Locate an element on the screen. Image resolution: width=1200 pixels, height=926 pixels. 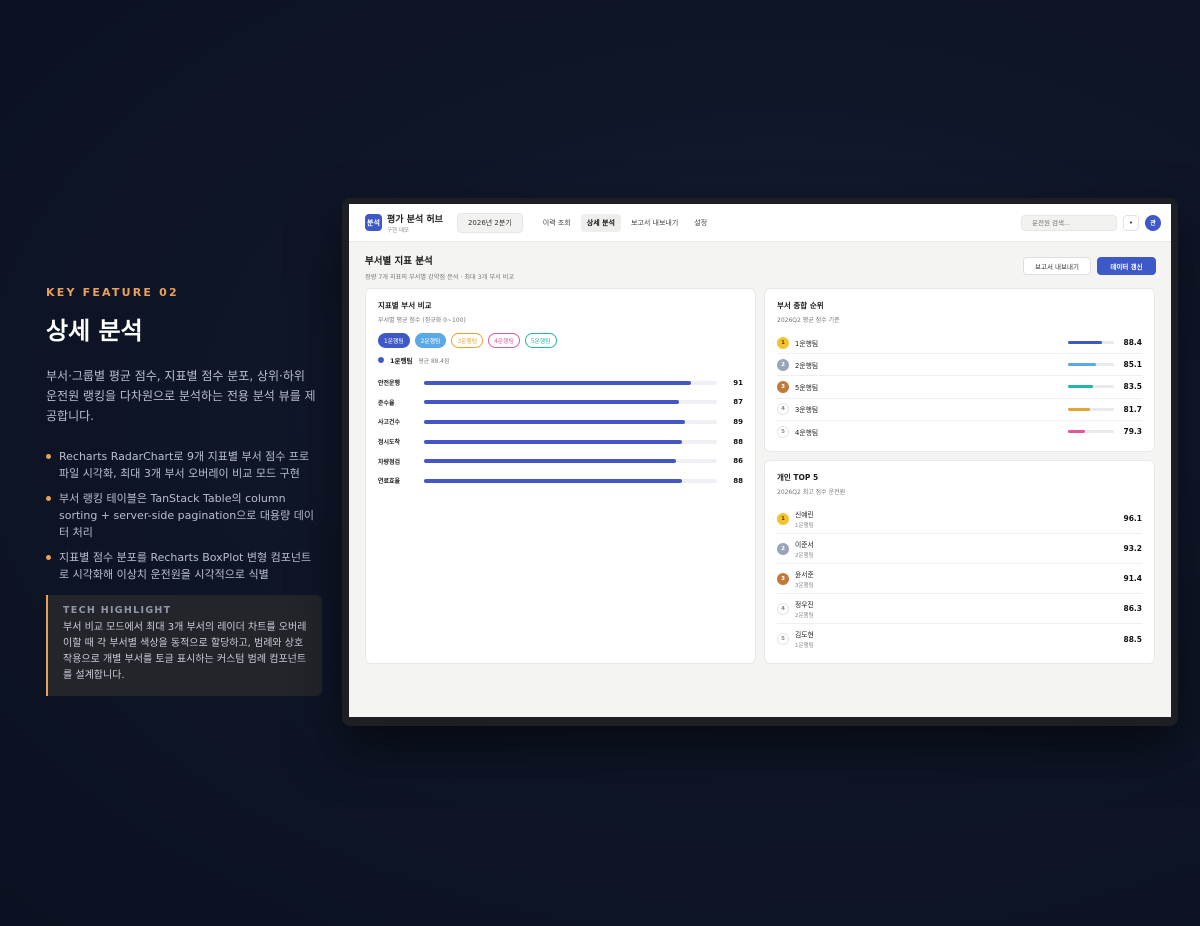
metric-row: 연료효율 88 is located at coordinates (560, 481).